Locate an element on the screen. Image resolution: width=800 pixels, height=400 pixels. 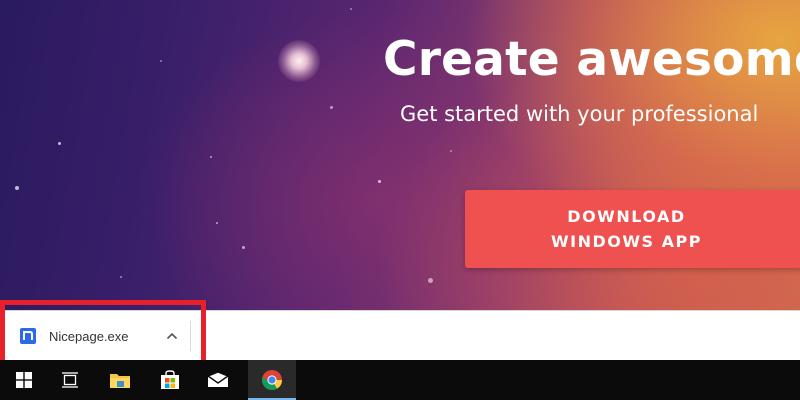
windows-taskbar is located at coordinates (400, 380).